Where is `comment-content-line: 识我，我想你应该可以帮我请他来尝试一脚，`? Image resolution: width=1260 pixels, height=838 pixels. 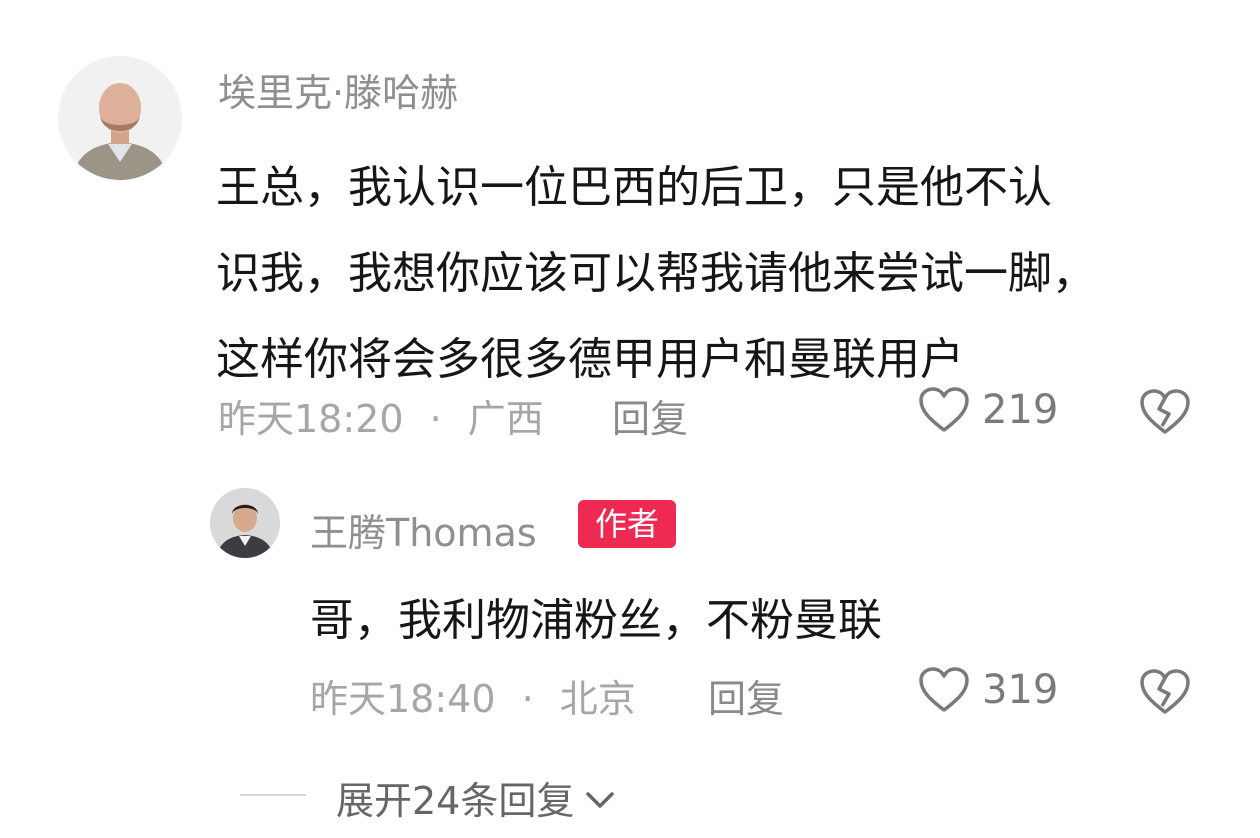
comment-content-line: 识我，我想你应该可以帮我请他来尝试一脚， is located at coordinates (656, 273).